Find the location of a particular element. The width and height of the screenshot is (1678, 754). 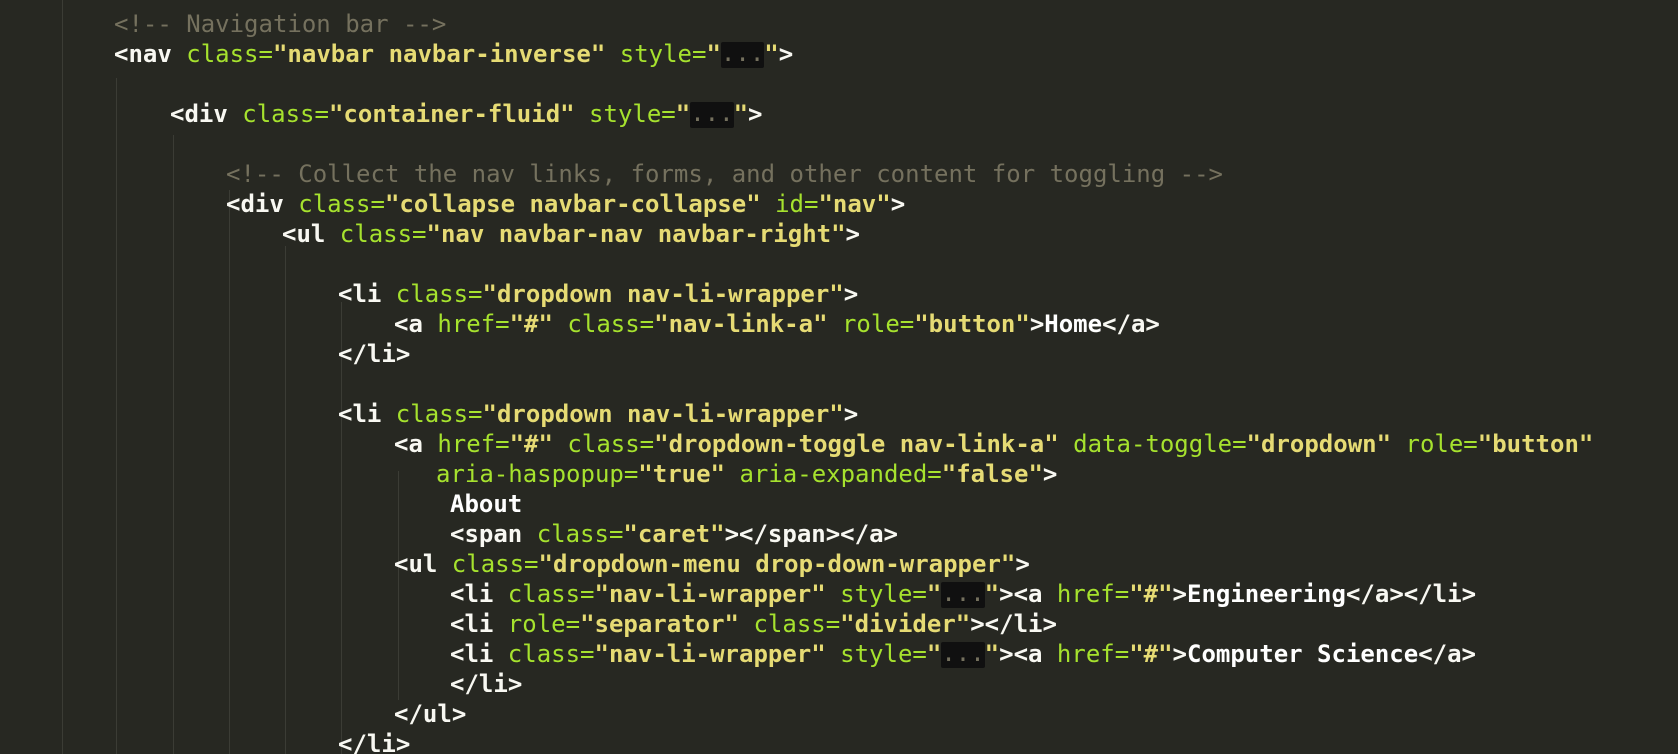

code-string: "separator" is located at coordinates (660, 624).